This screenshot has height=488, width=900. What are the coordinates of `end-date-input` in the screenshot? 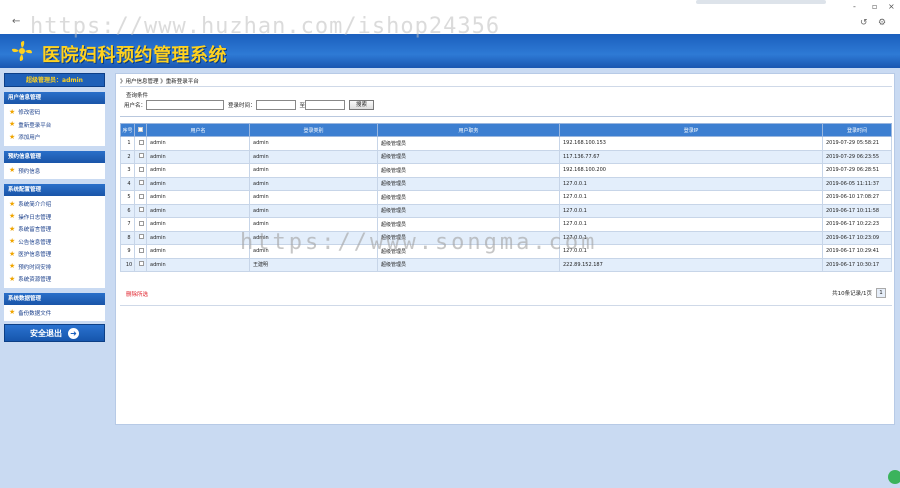 It's located at (325, 105).